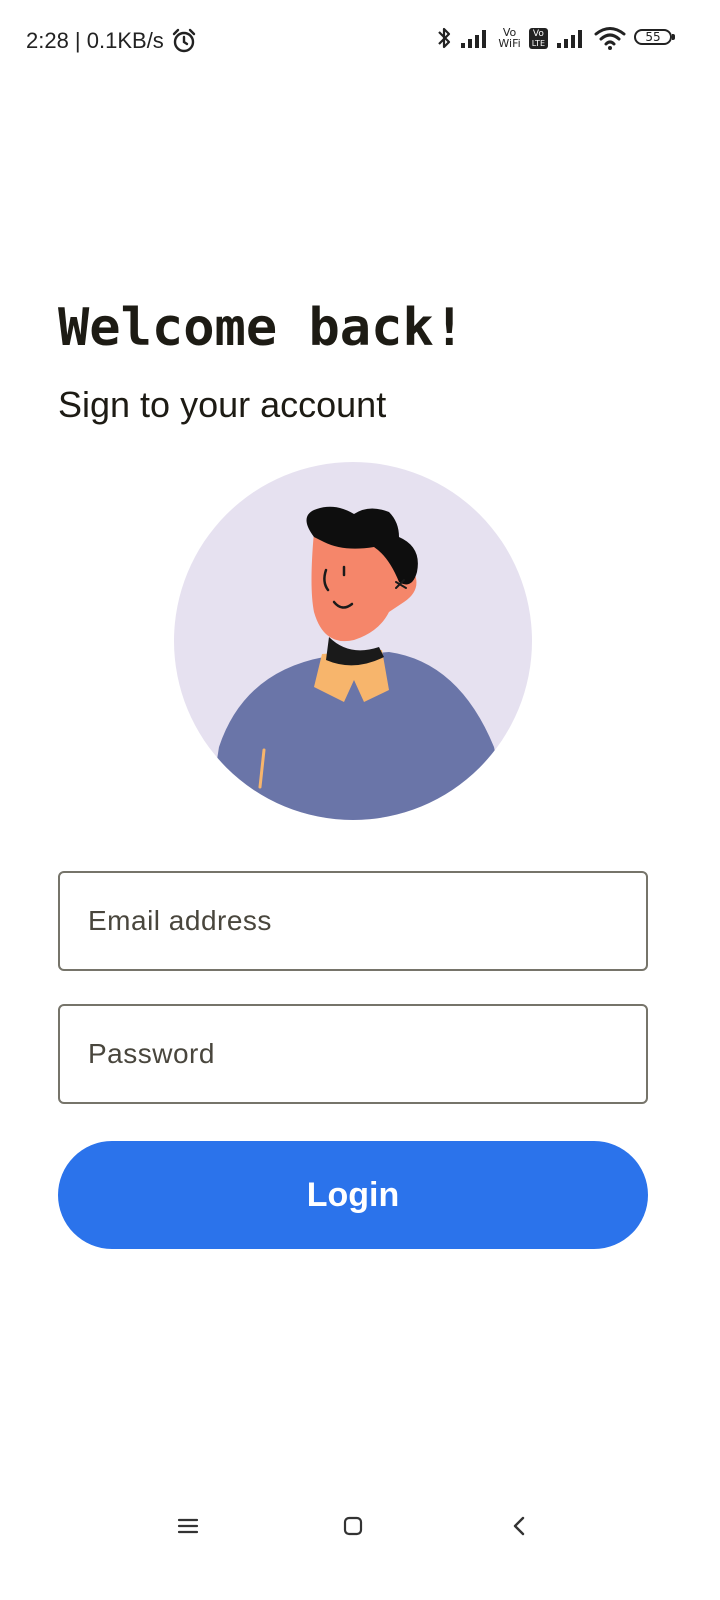 The width and height of the screenshot is (720, 1600). I want to click on menu-icon, so click(188, 1526).